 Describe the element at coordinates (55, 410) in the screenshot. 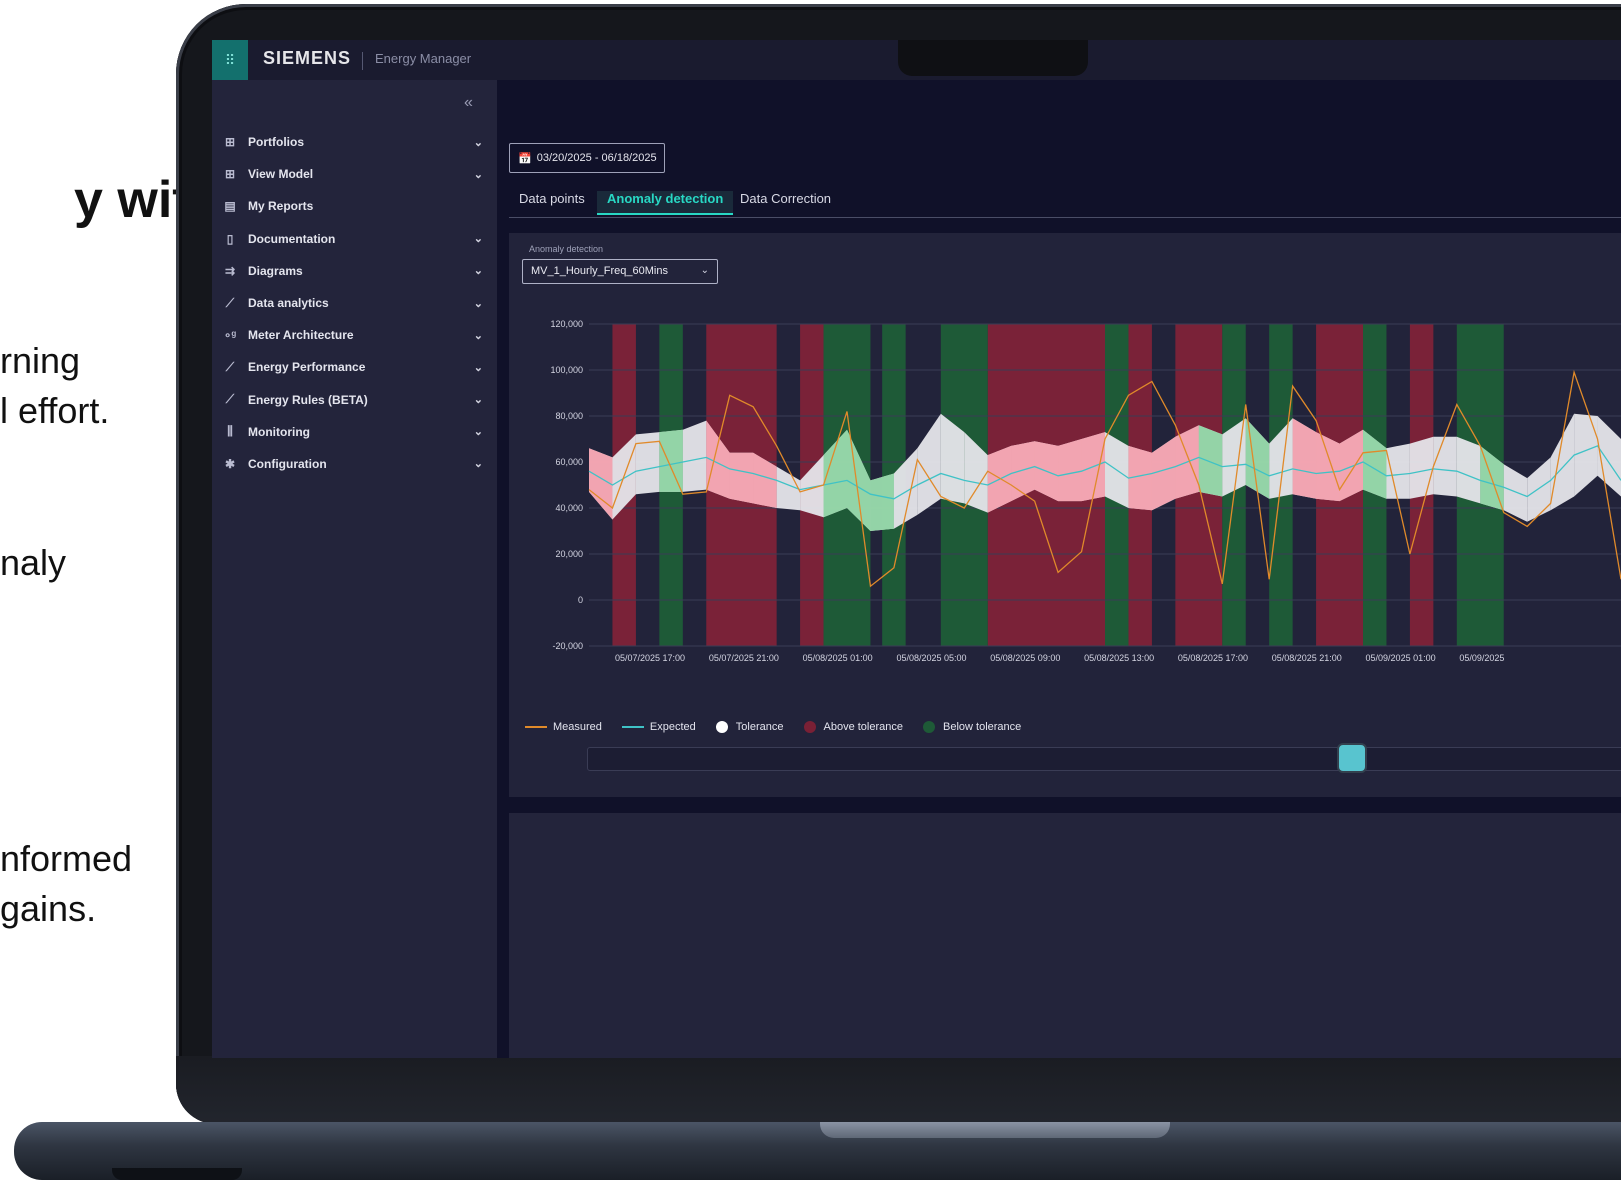

I see `slide-text-line-2: l effort.` at that location.